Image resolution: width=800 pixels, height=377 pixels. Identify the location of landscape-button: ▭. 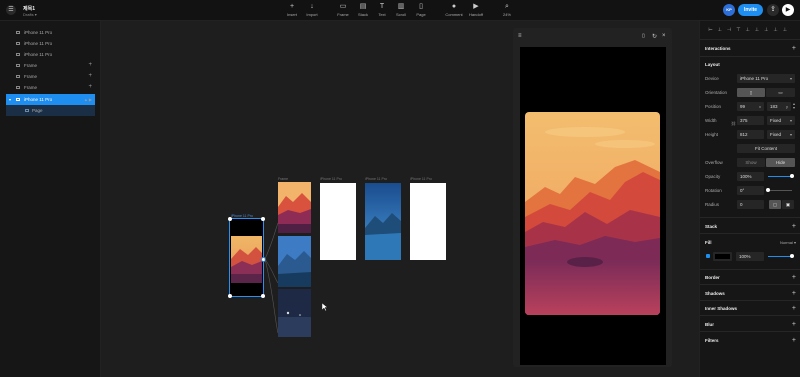
(780, 92).